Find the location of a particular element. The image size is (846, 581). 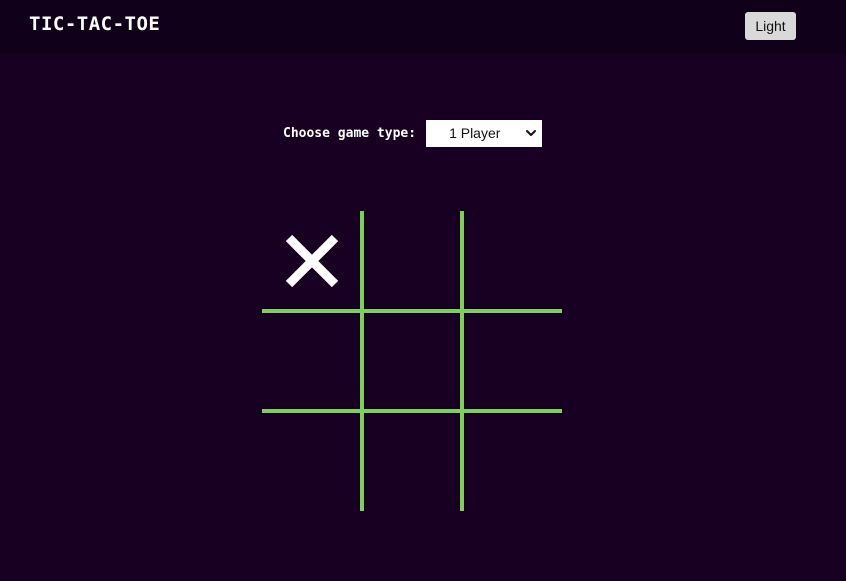

chevron-down-icon is located at coordinates (531, 133).